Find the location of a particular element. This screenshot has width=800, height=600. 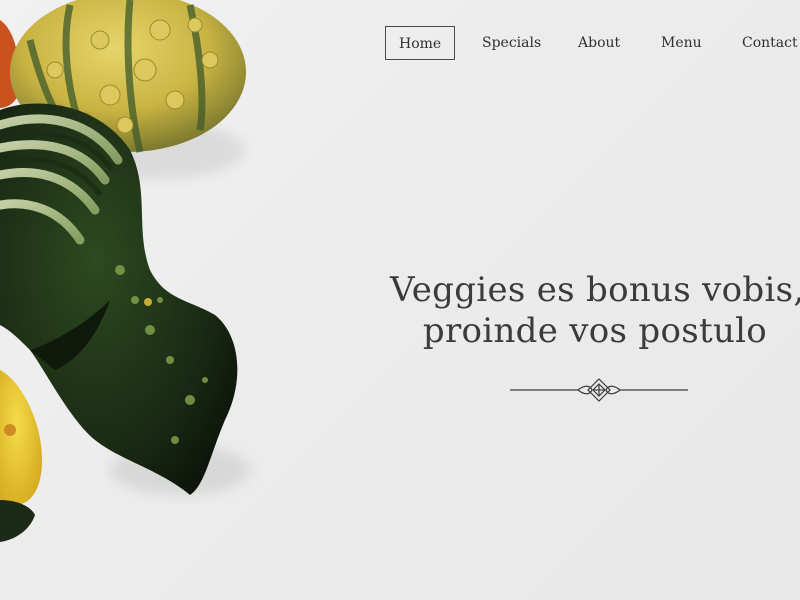

nav-item-about: About is located at coordinates (599, 43).